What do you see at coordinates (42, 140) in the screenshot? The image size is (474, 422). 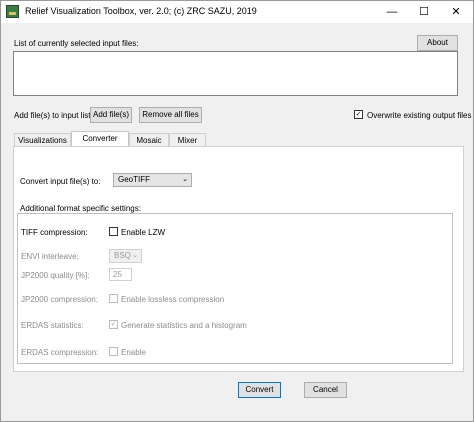 I see `tab-visualizations: Visualizations` at bounding box center [42, 140].